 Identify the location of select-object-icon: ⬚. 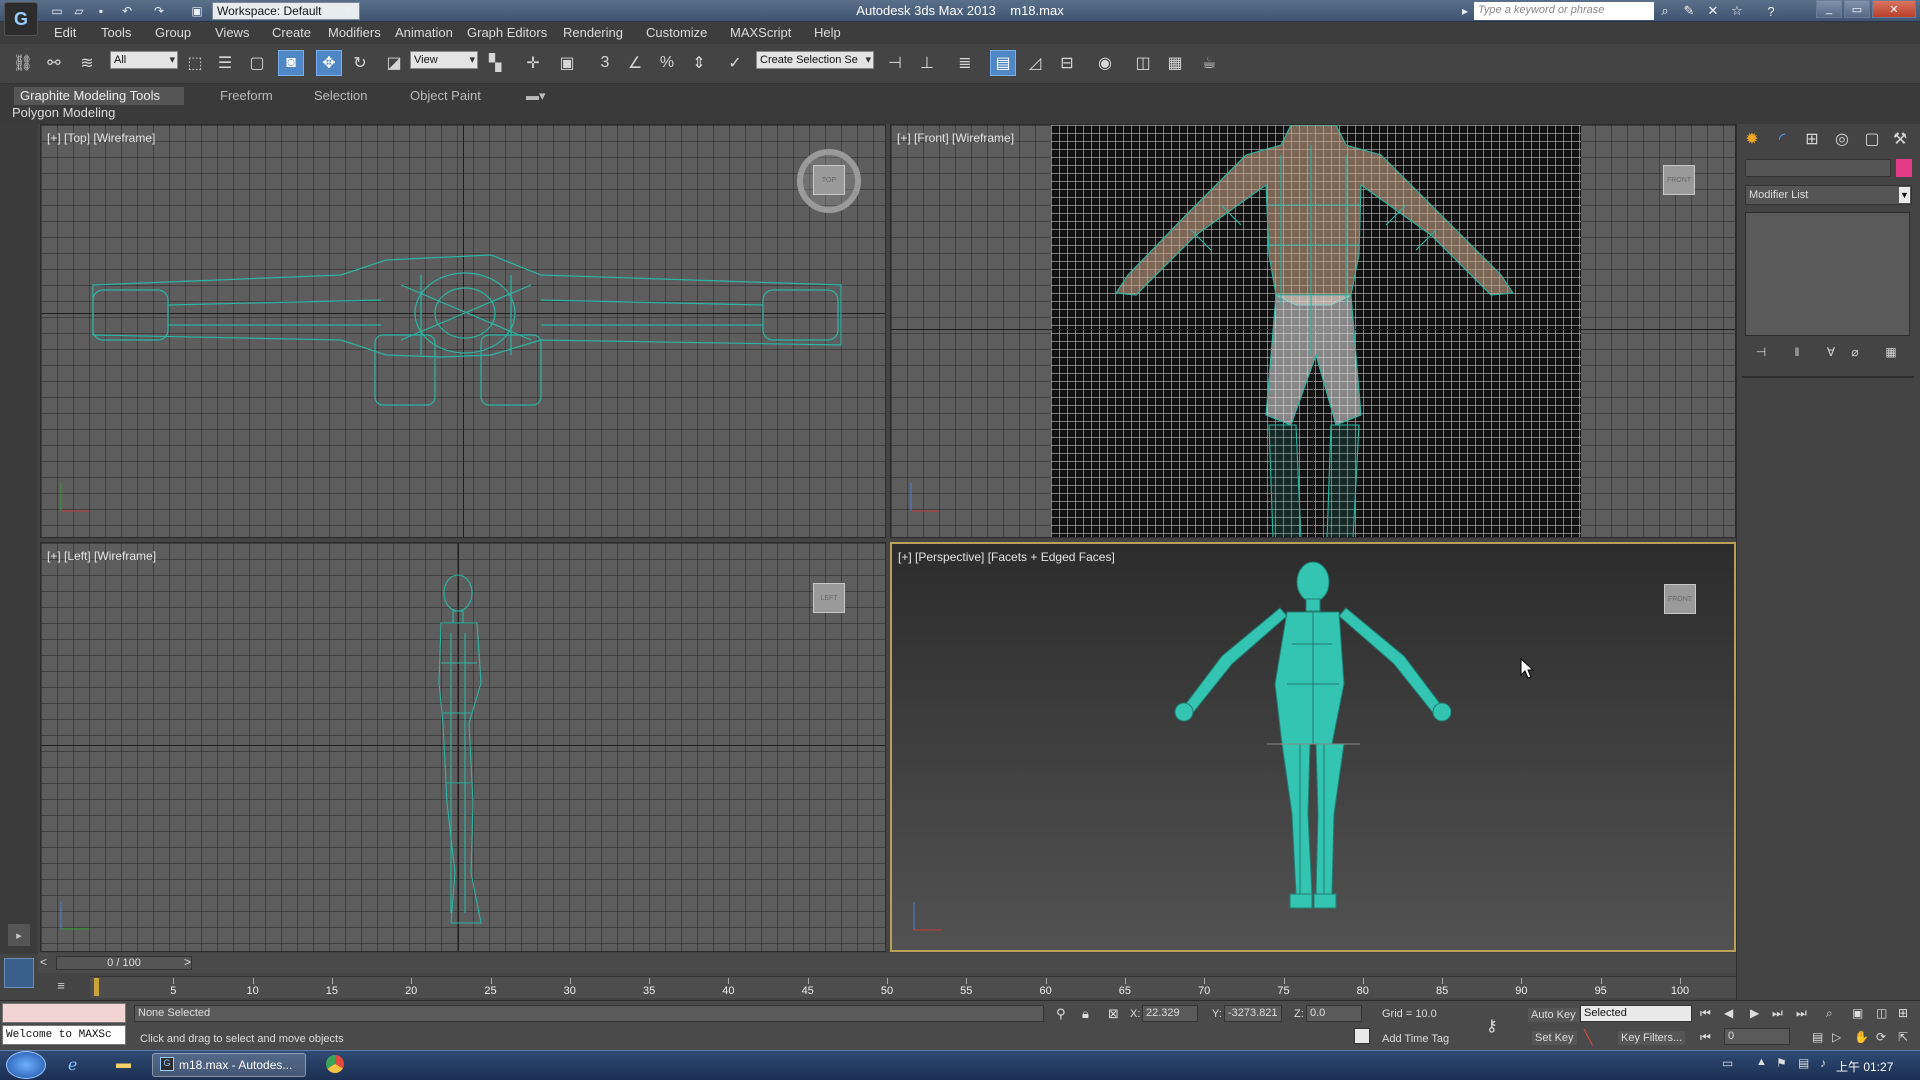
(195, 63).